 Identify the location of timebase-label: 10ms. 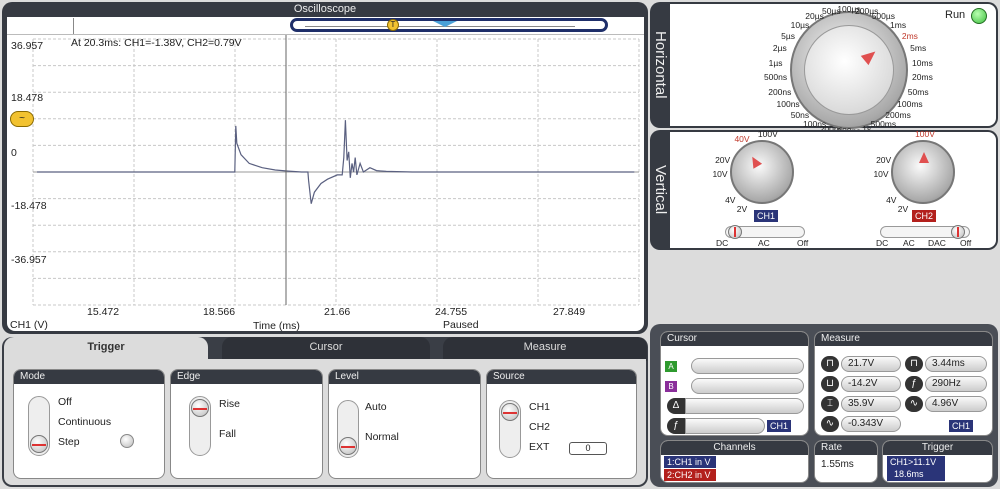
(922, 63).